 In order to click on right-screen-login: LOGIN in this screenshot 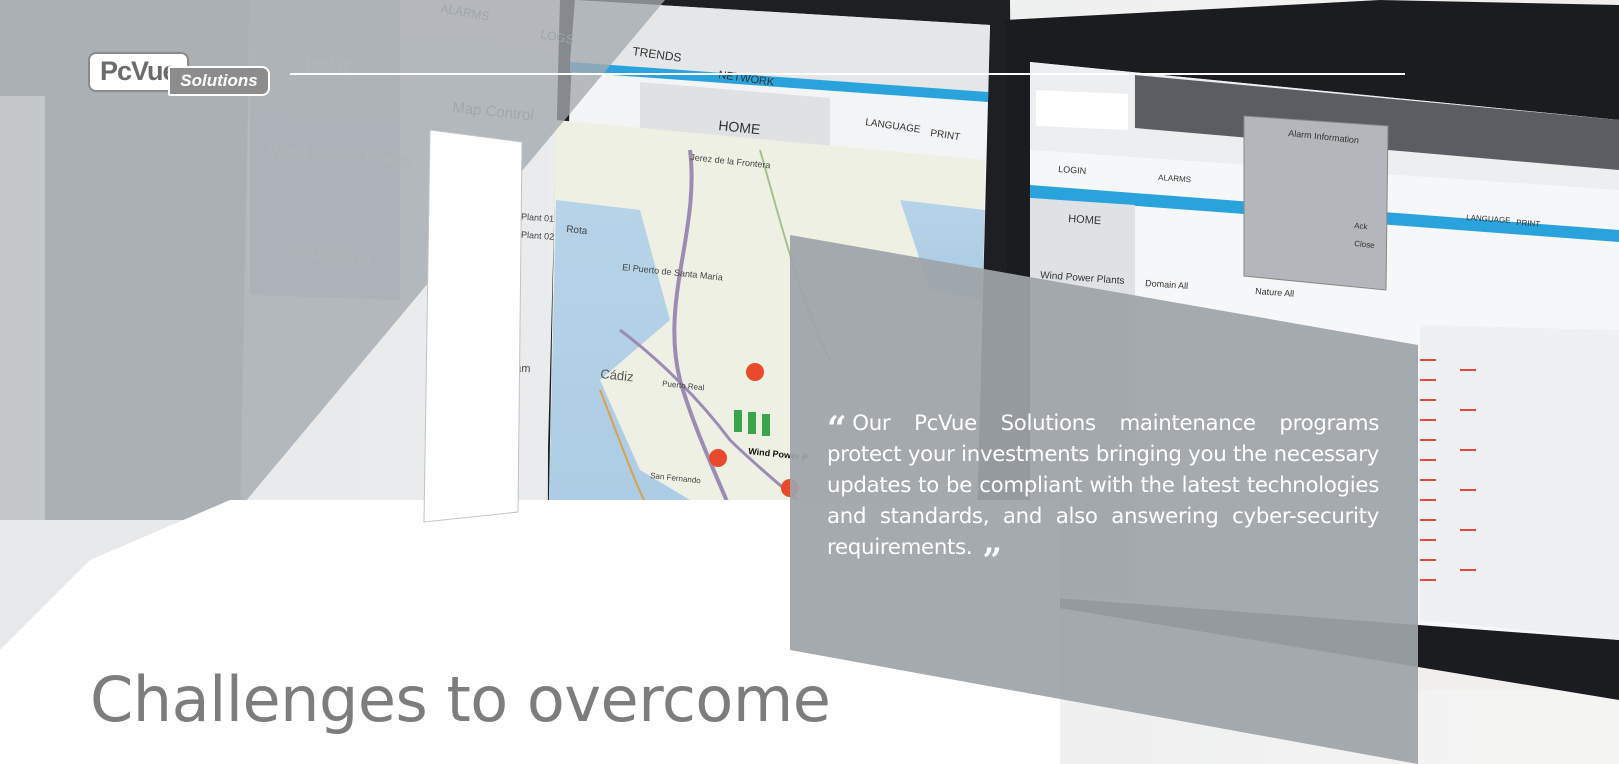, I will do `click(1072, 170)`.